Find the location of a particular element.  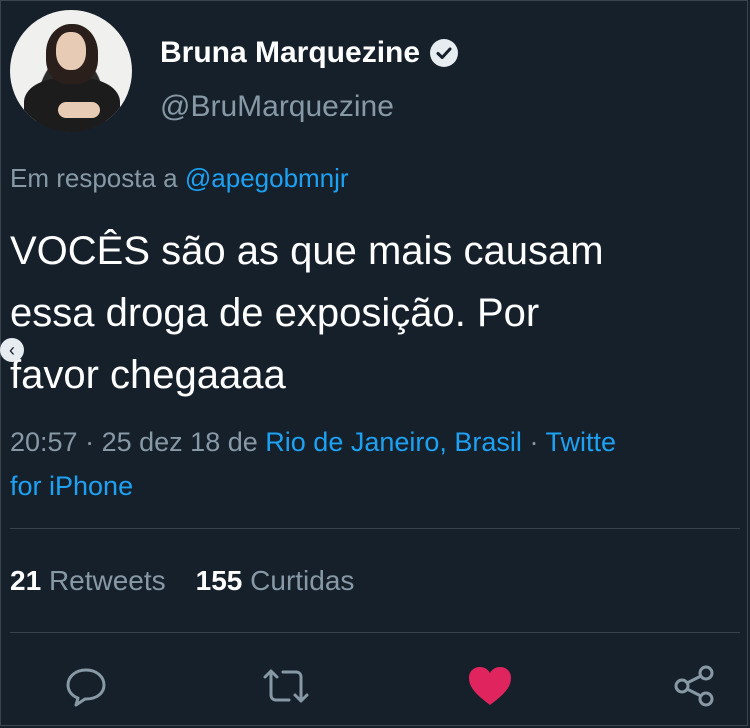

tweet-location-link: Rio de Janeiro, Brasil is located at coordinates (393, 442).